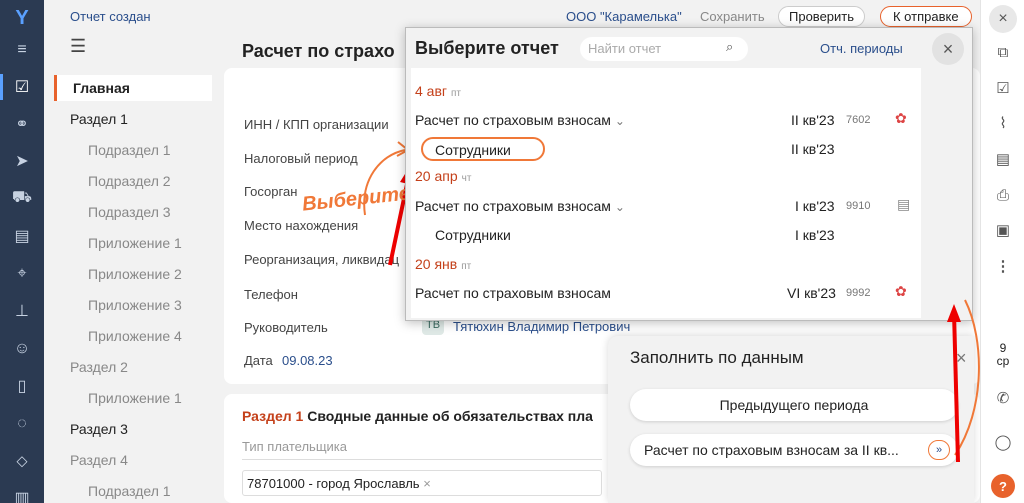 Image resolution: width=1024 pixels, height=503 pixels. What do you see at coordinates (99, 460) in the screenshot?
I see `sidebar-item: Раздел 4` at bounding box center [99, 460].